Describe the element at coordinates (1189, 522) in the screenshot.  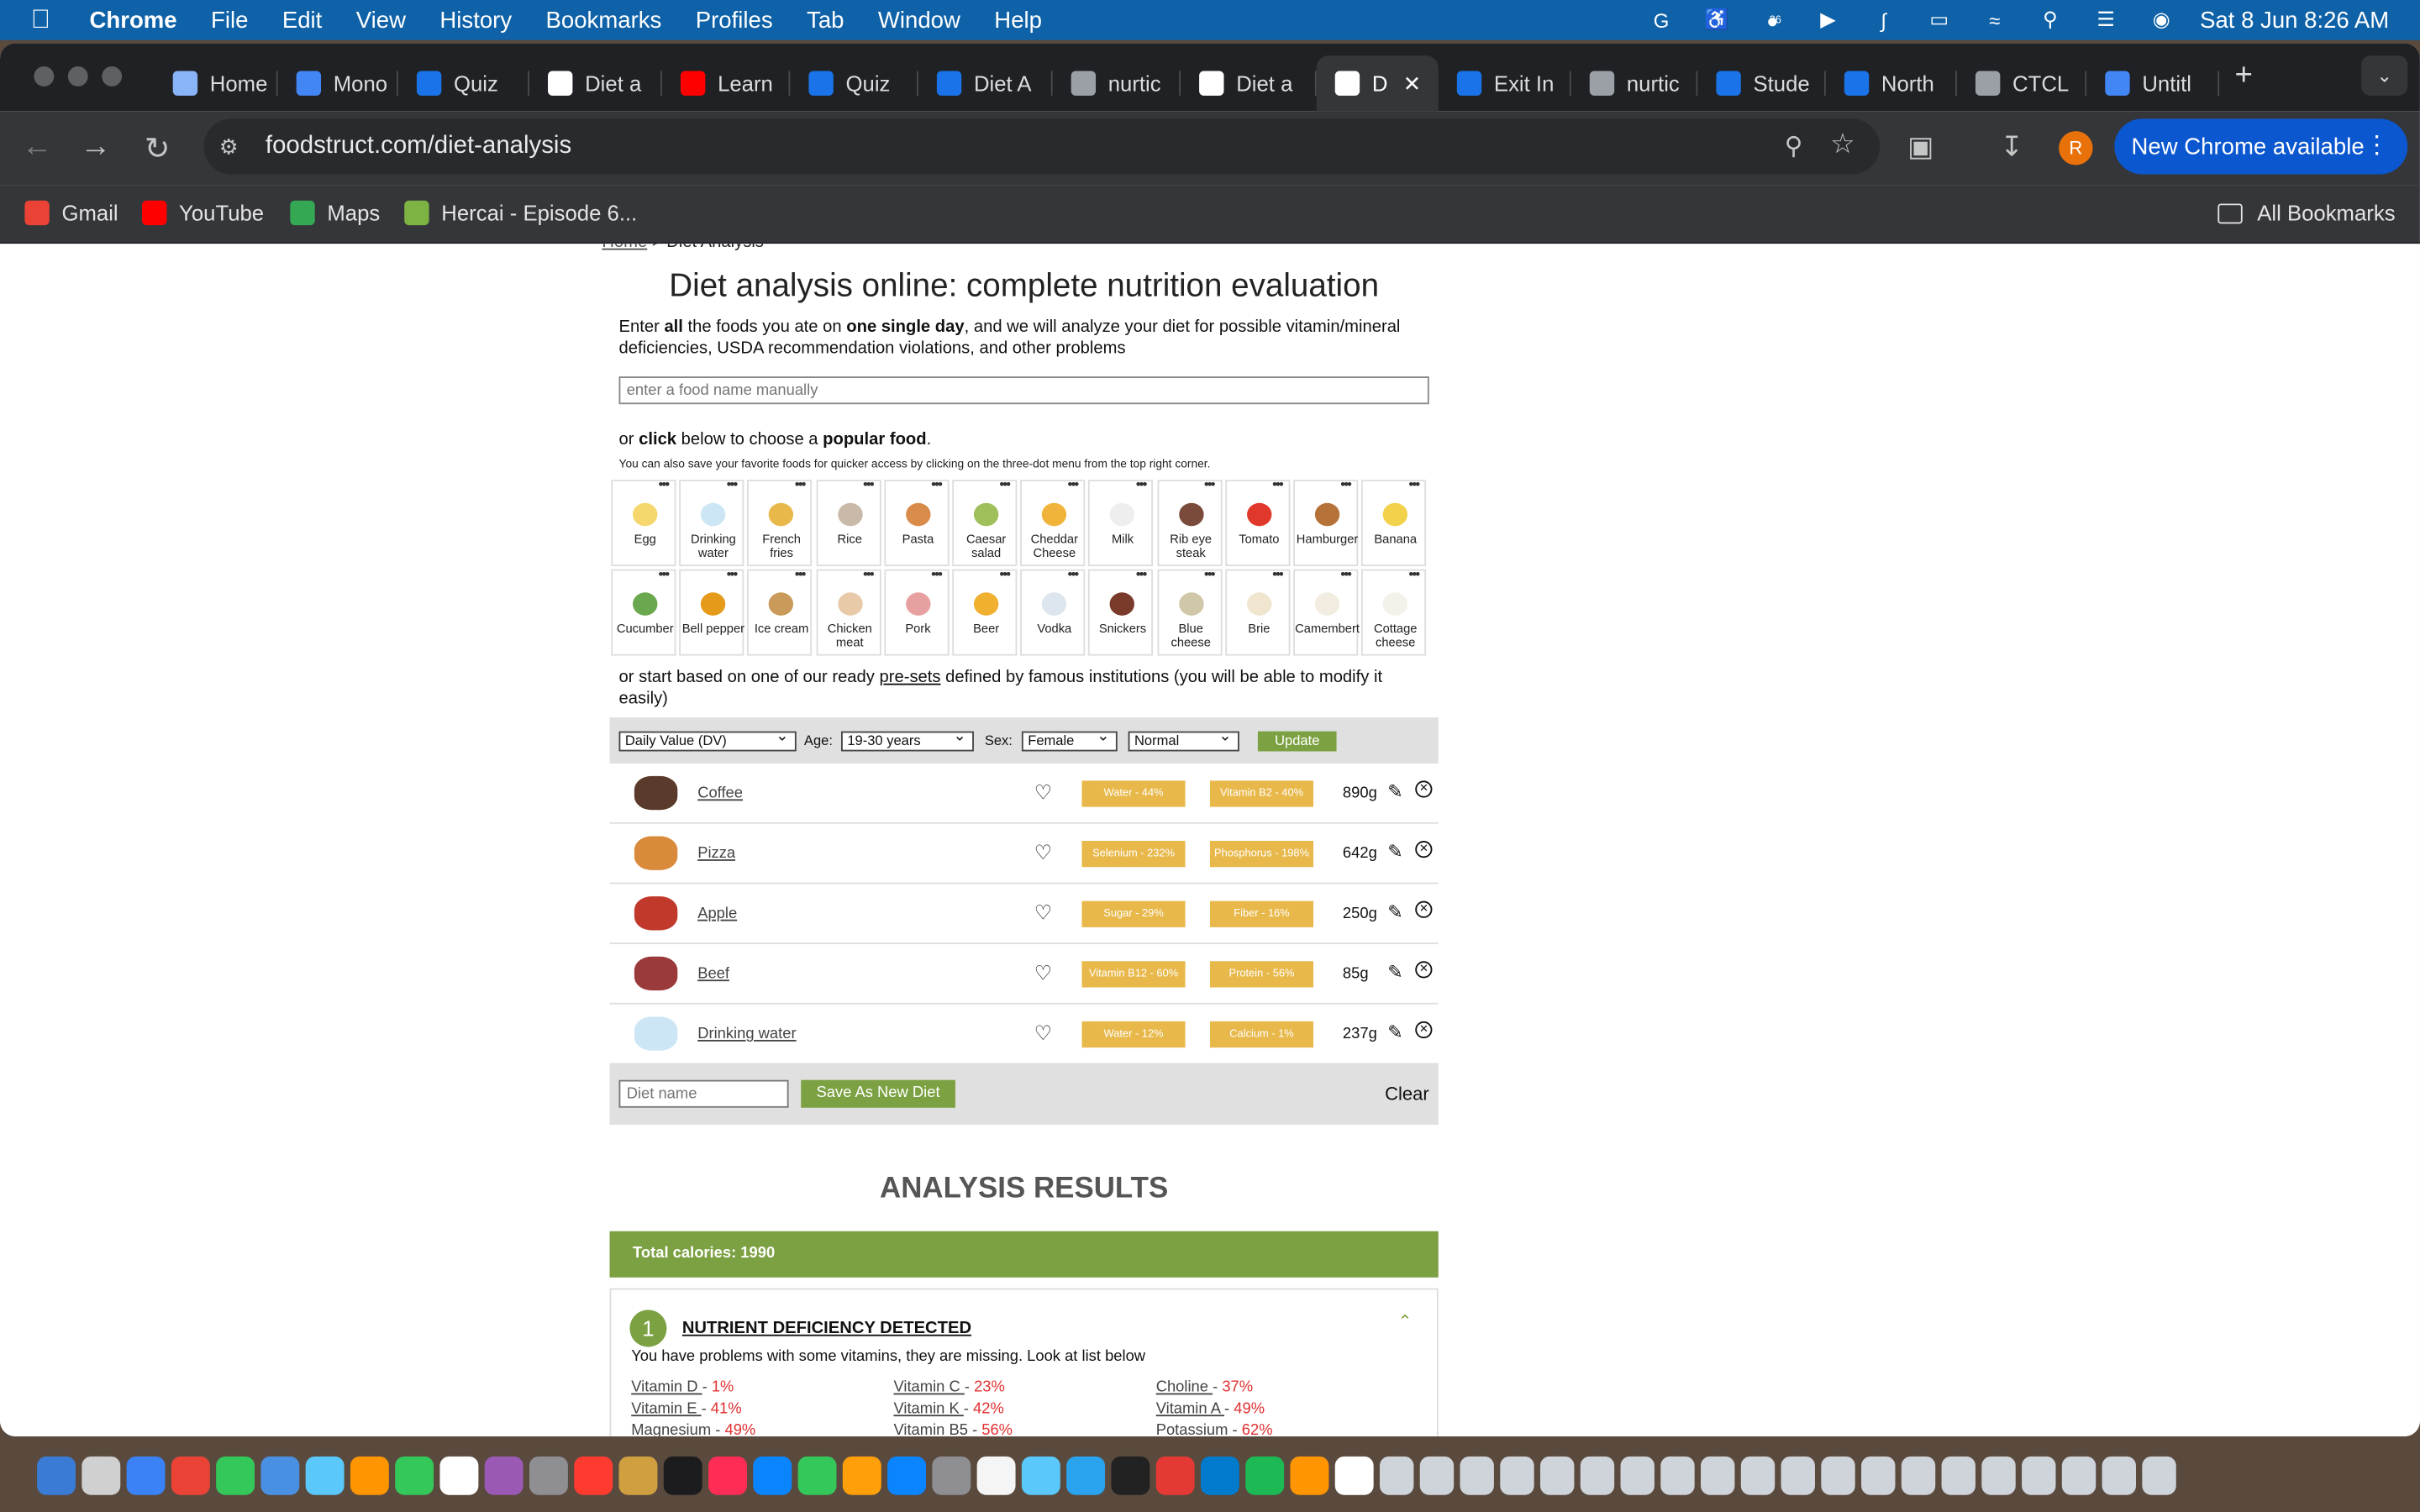
I see `popular-food-rib-eye-steak: ••• Rib eye steak` at that location.